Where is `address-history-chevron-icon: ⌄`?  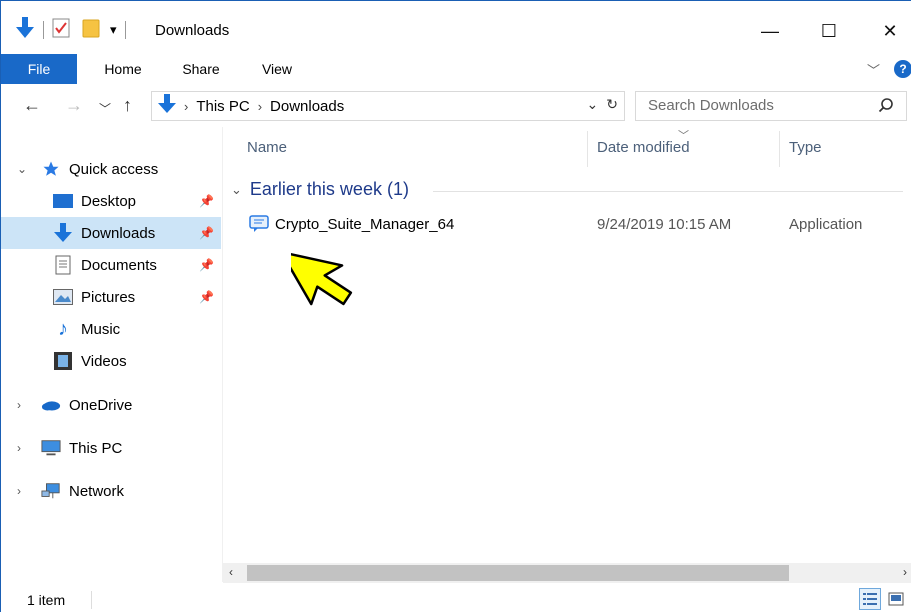 address-history-chevron-icon: ⌄ is located at coordinates (593, 104).